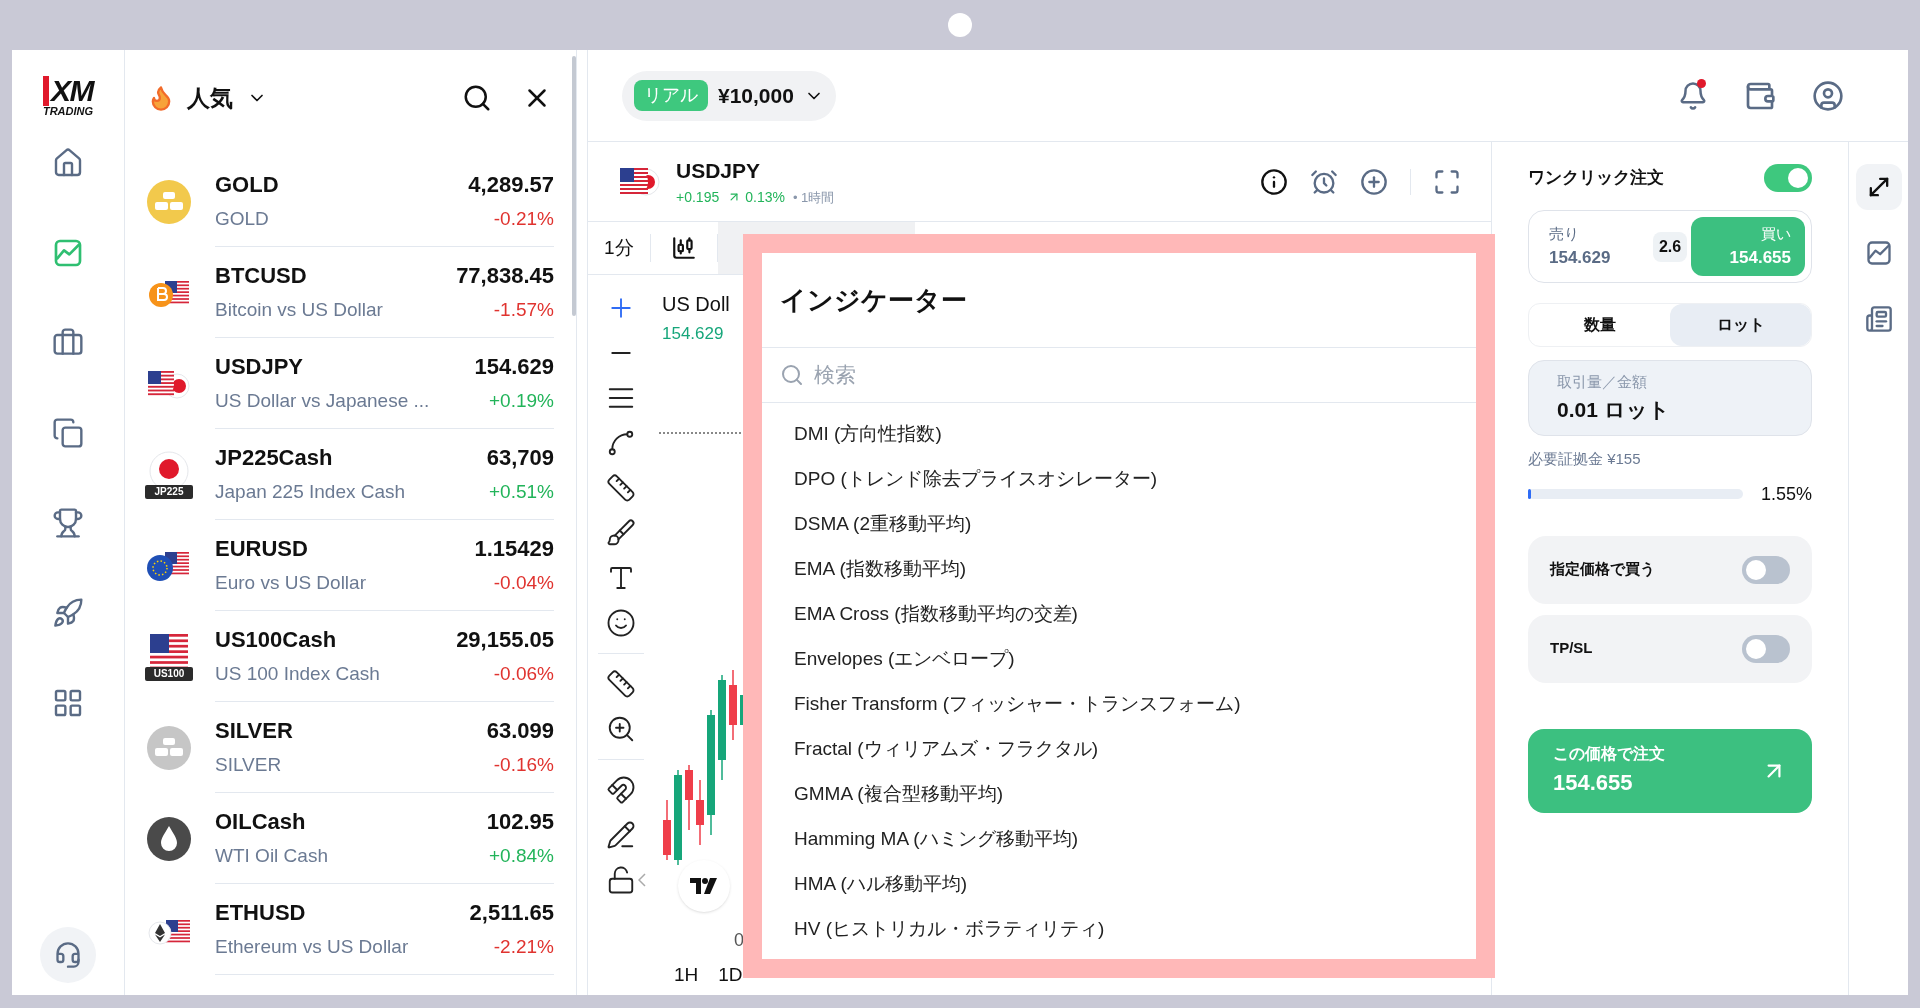  I want to click on watchlist-row: OILCash 102.95 WTI Oil Cash +0.84%, so click(350, 838).